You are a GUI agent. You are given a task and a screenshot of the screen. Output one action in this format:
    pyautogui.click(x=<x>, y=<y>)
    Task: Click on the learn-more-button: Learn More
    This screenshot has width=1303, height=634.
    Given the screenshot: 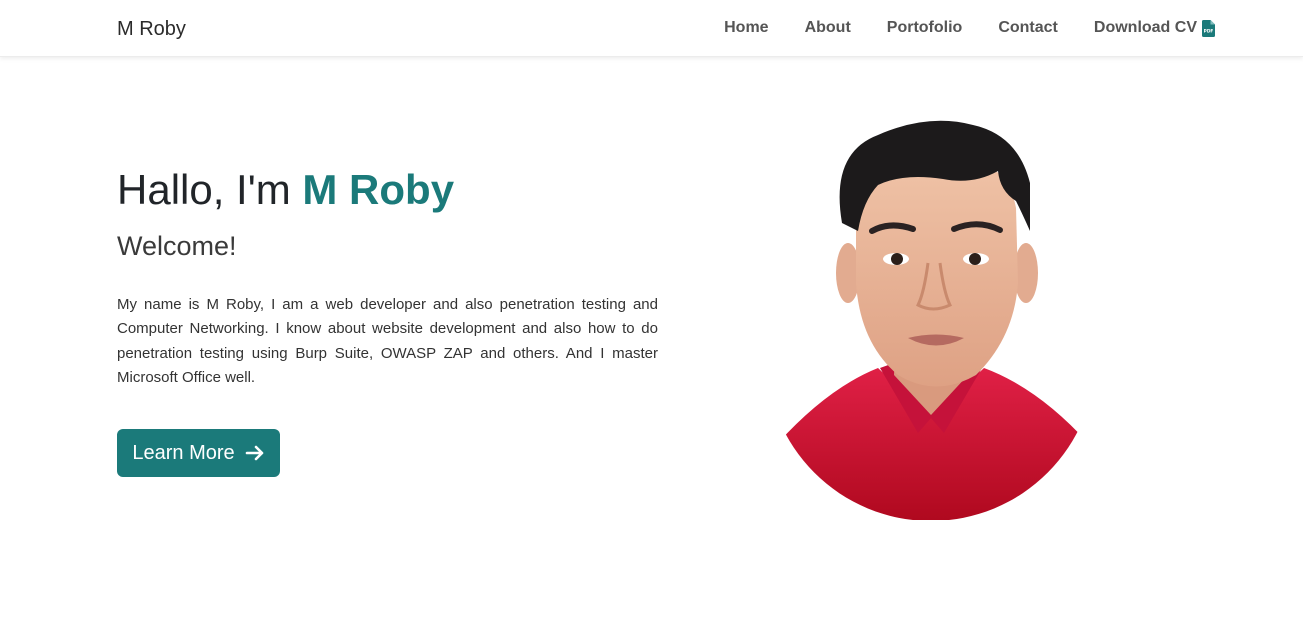 What is the action you would take?
    pyautogui.click(x=198, y=453)
    